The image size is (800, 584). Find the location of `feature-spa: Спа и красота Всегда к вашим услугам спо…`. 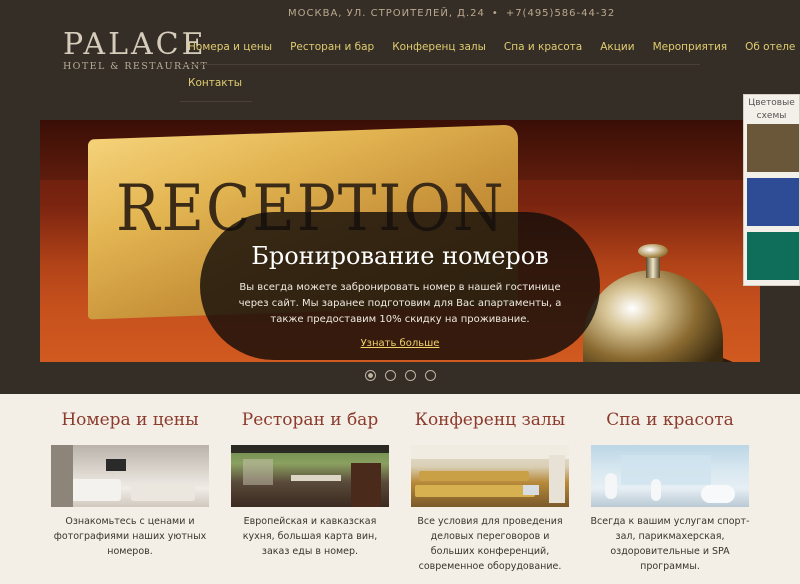

feature-spa: Спа и красота Всегда к вашим услугам спо… is located at coordinates (670, 492).